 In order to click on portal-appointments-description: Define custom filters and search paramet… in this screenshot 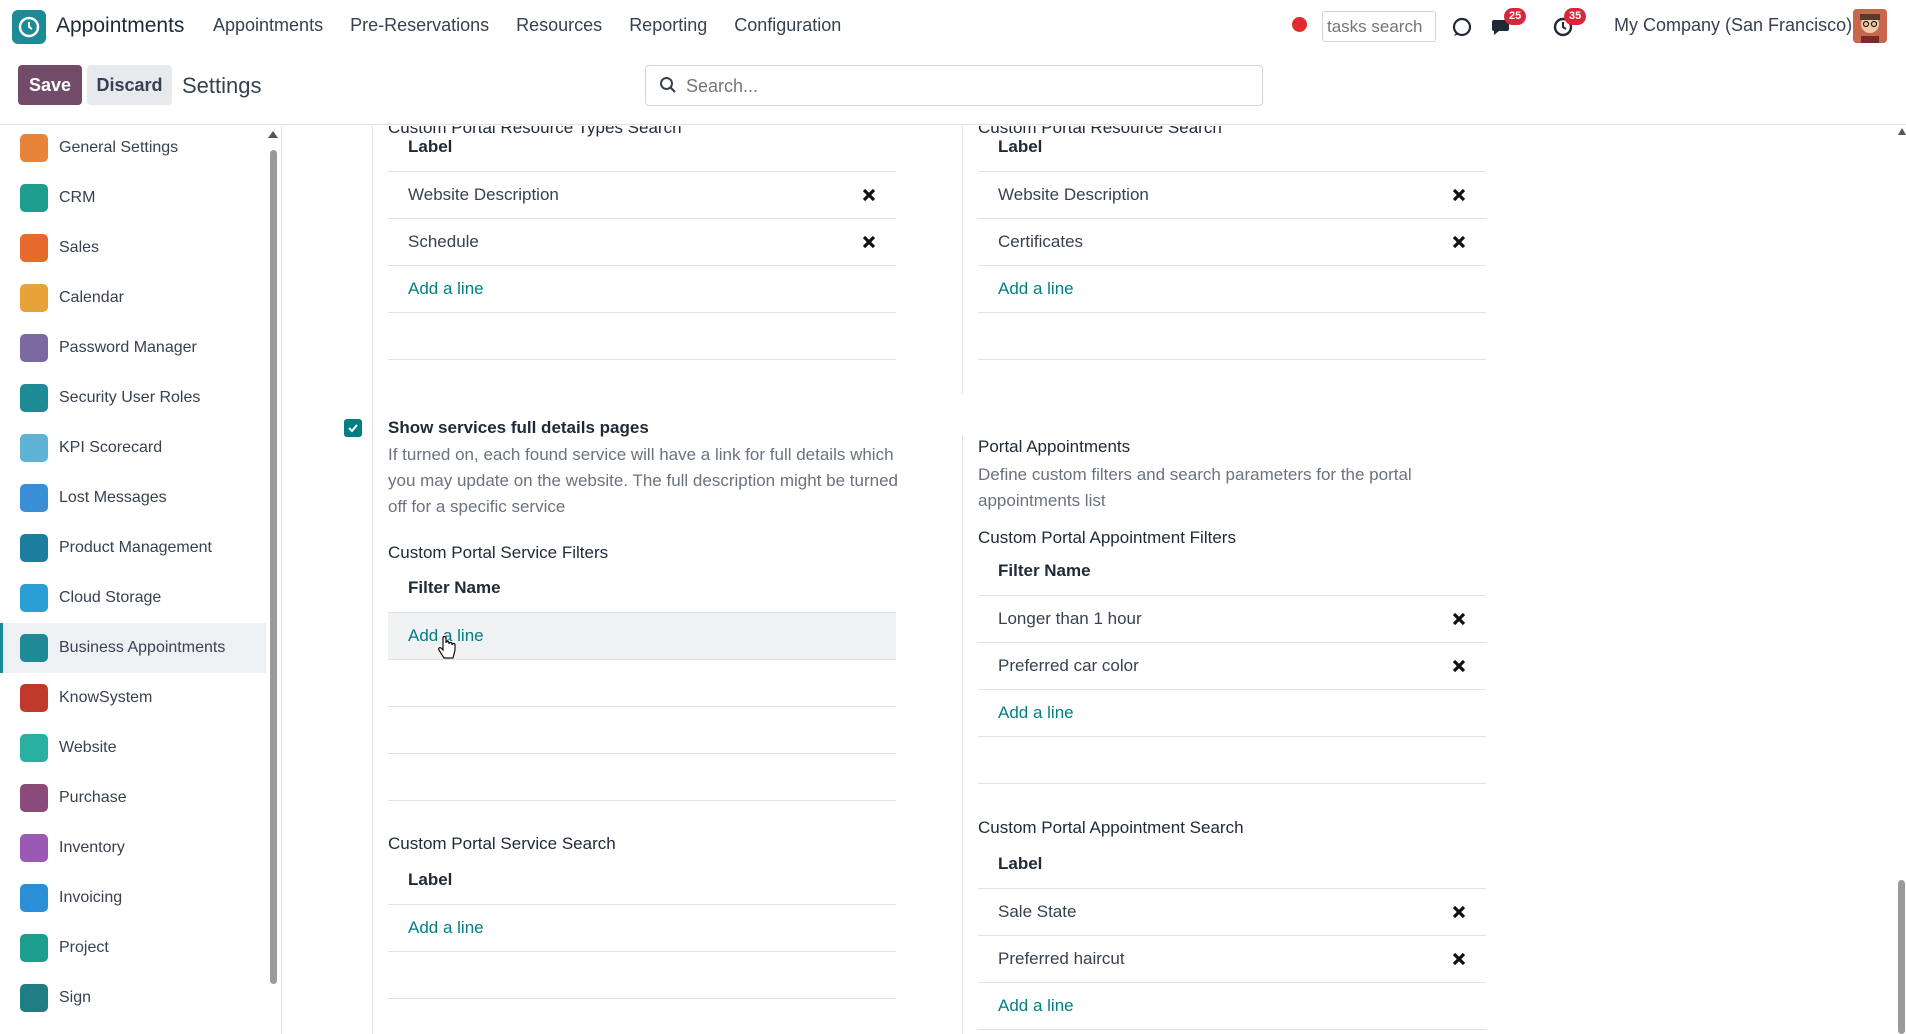, I will do `click(1195, 487)`.